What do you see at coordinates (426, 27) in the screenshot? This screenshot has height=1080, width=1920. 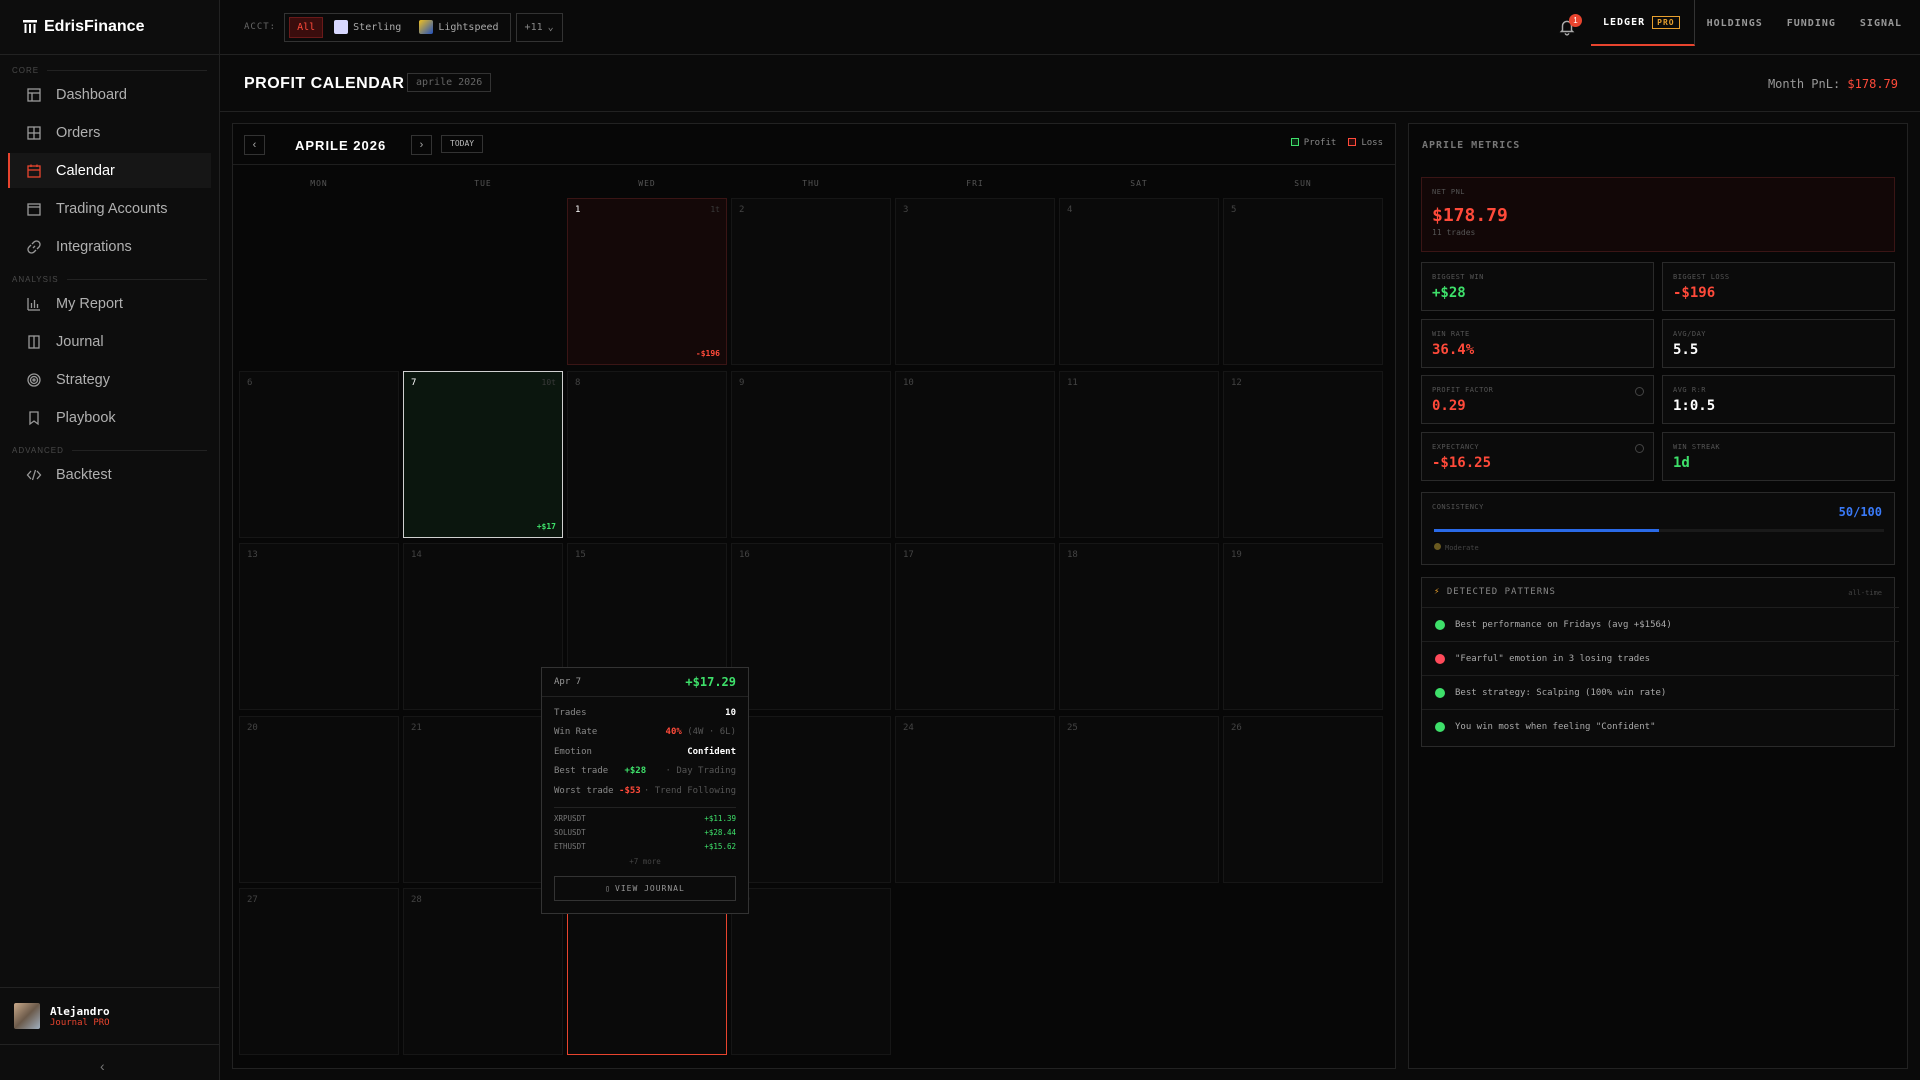 I see `lightspeed-icon` at bounding box center [426, 27].